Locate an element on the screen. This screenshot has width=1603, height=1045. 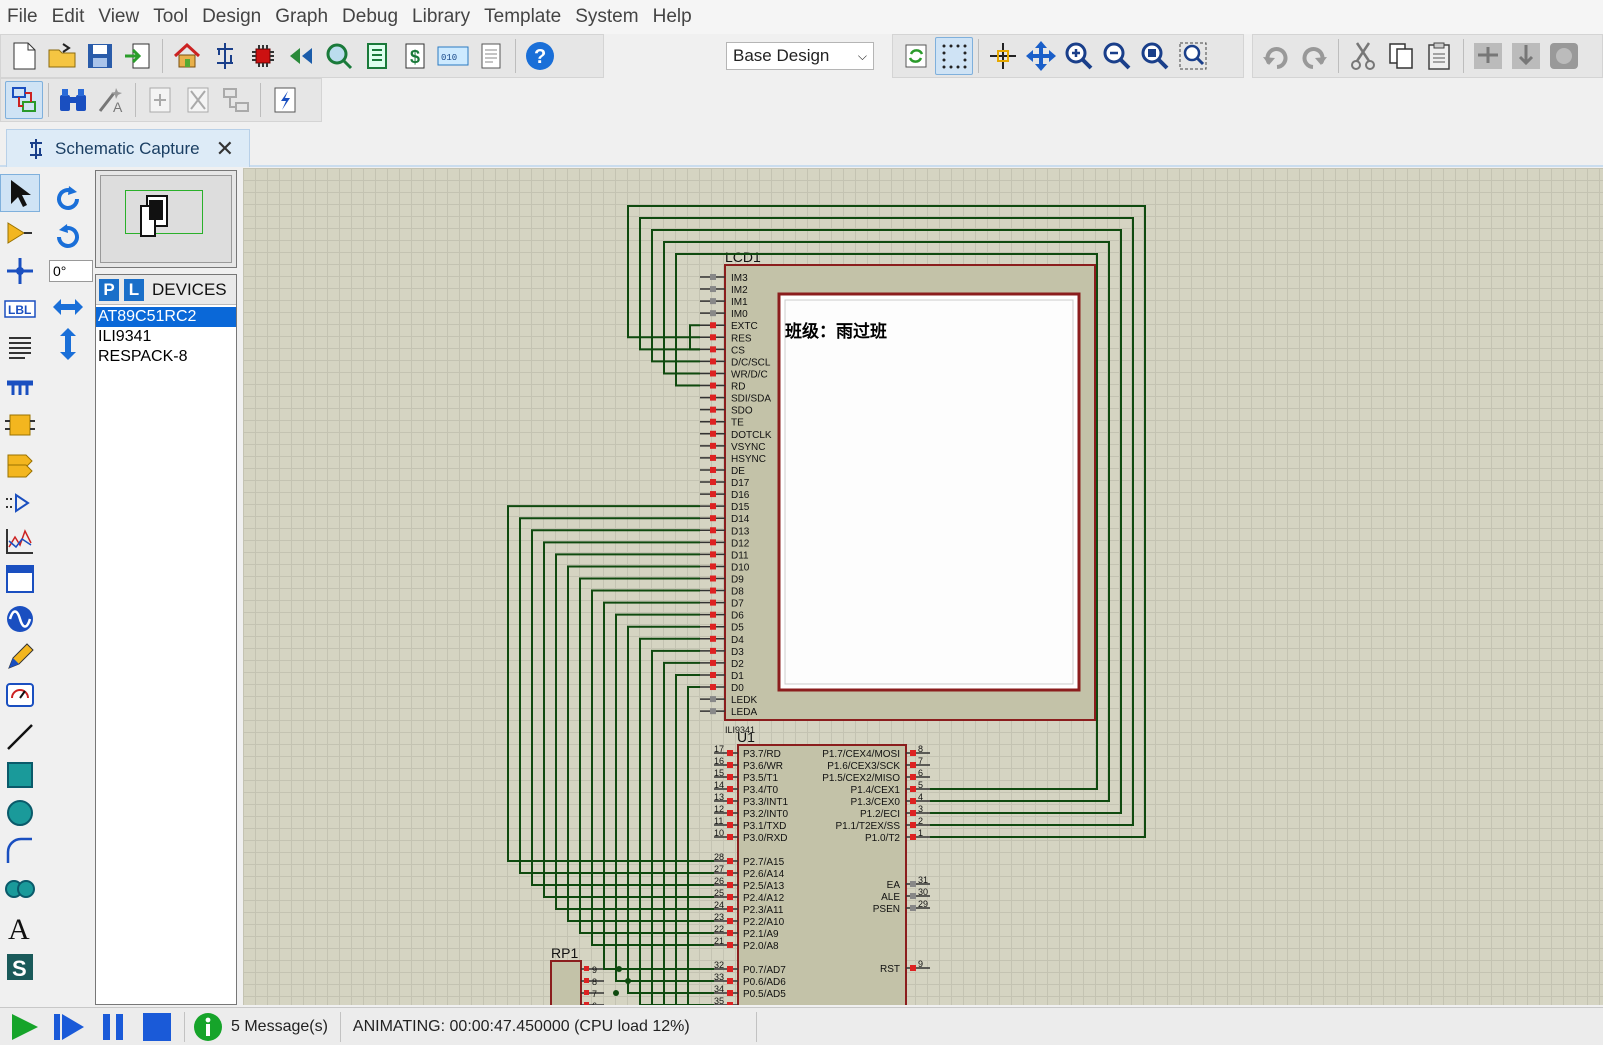
text-tool: A is located at coordinates (20, 927).